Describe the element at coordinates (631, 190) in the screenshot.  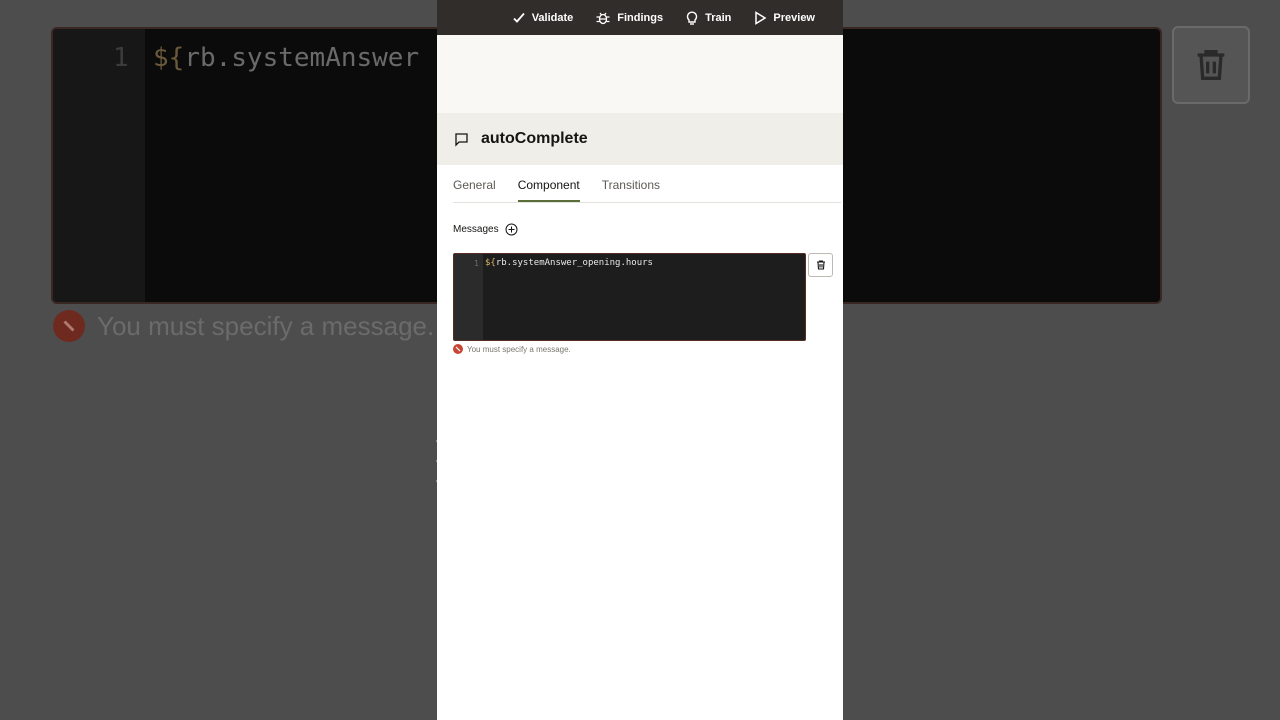
I see `tab-transitions: Transitions` at that location.